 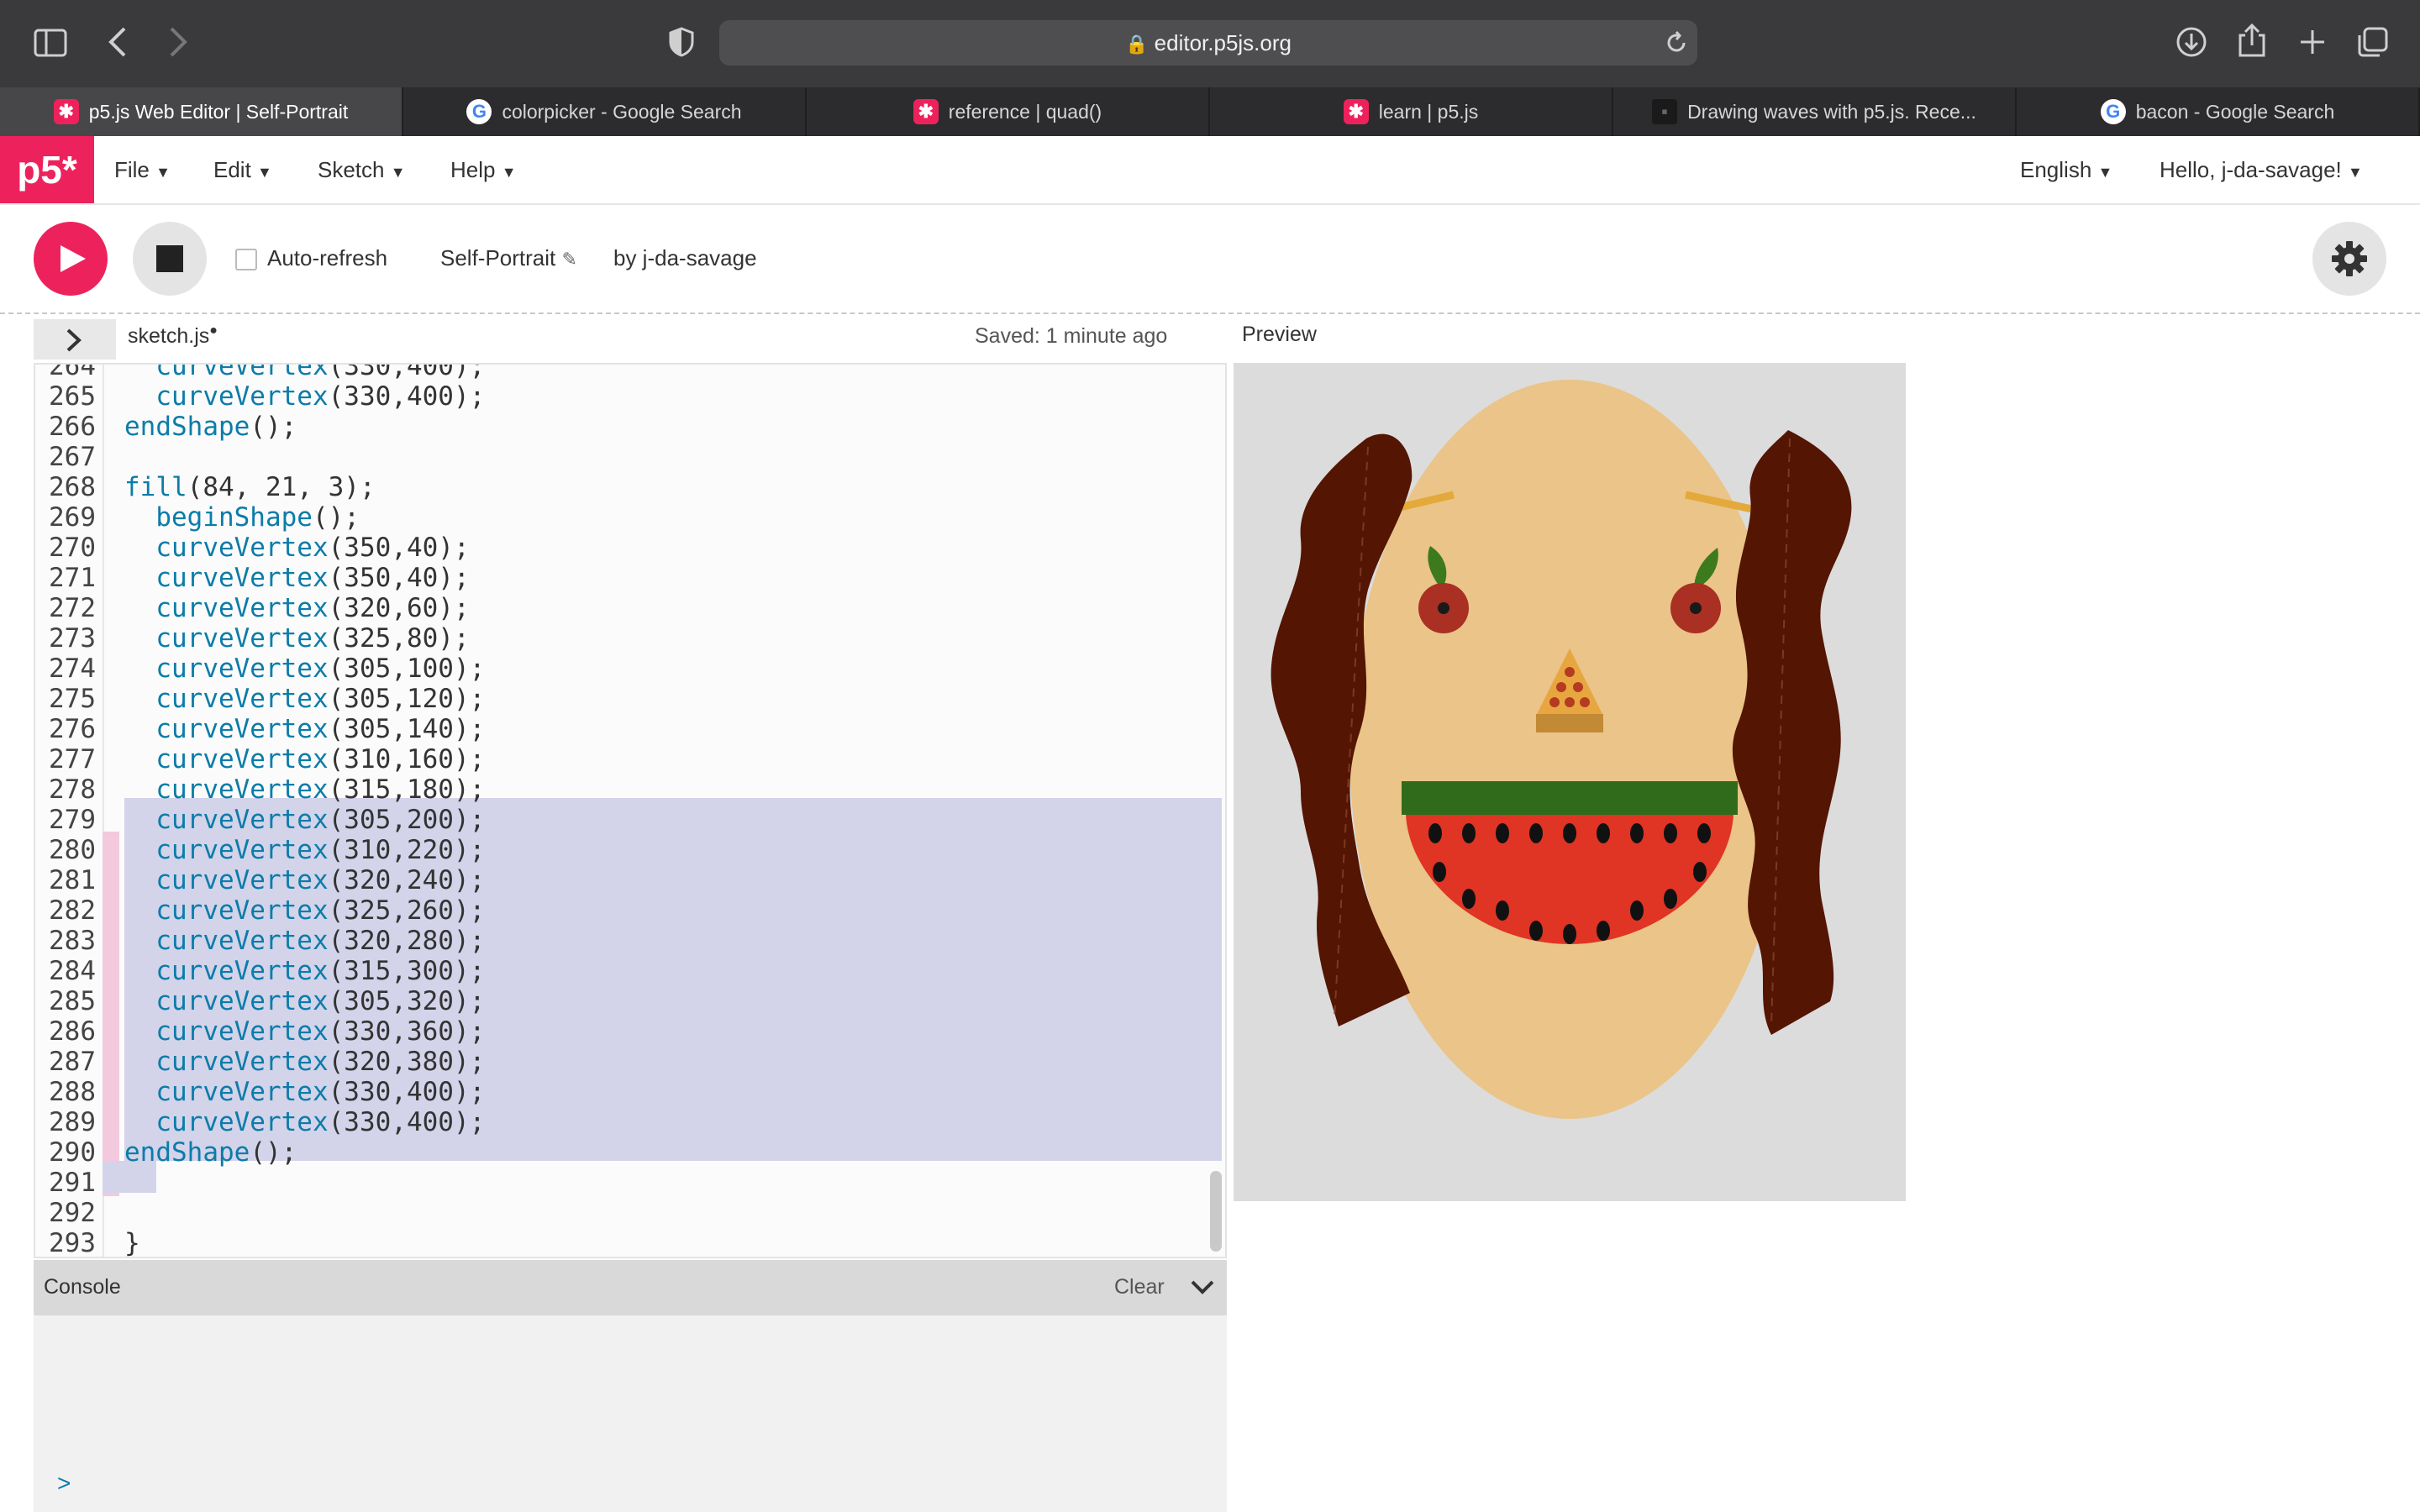 What do you see at coordinates (234, 517) in the screenshot?
I see `code-function: beginShape` at bounding box center [234, 517].